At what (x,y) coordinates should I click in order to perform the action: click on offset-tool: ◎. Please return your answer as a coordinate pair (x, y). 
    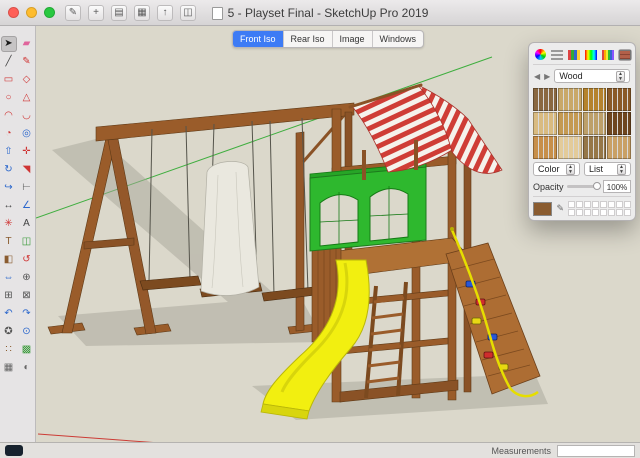
    Looking at the image, I should click on (27, 134).